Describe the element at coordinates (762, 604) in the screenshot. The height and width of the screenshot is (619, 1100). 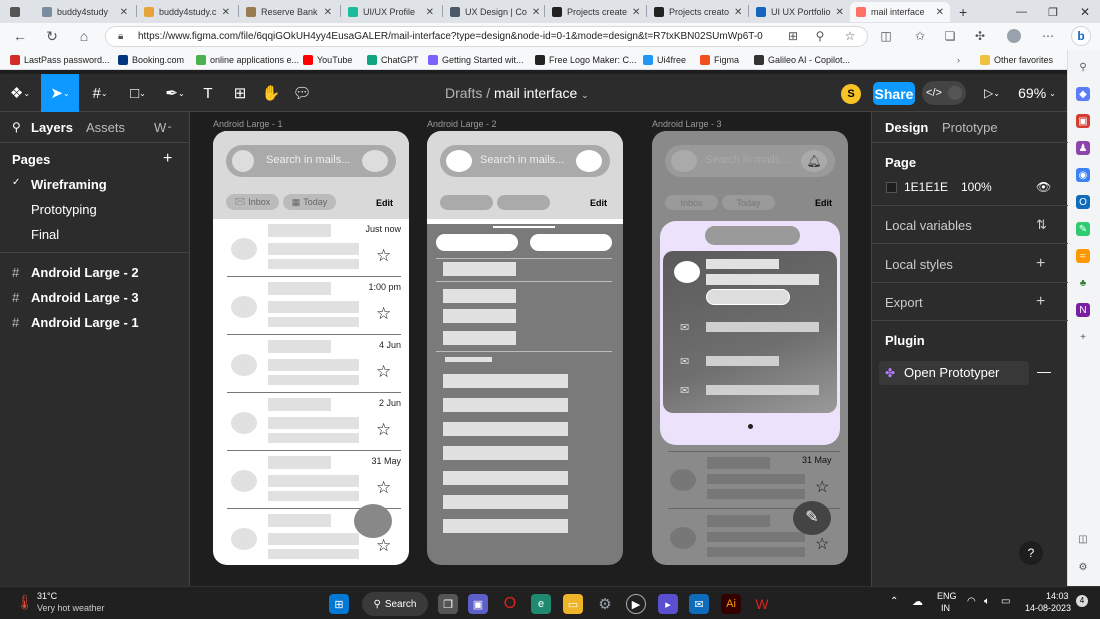
I see `wps-icon: W` at that location.